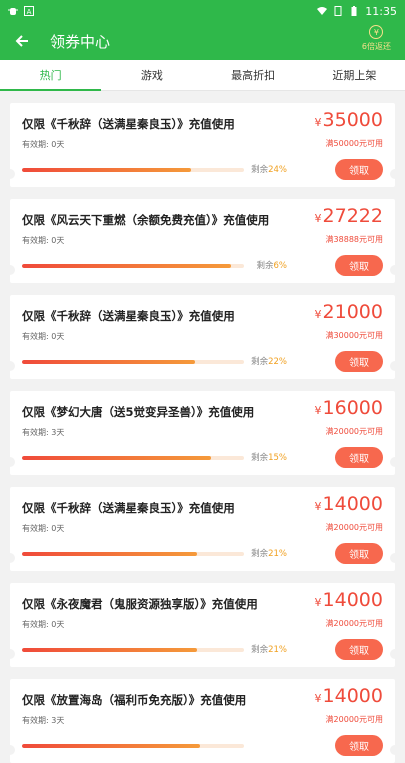 Image resolution: width=405 pixels, height=763 pixels. I want to click on arrow-left-icon, so click(21, 41).